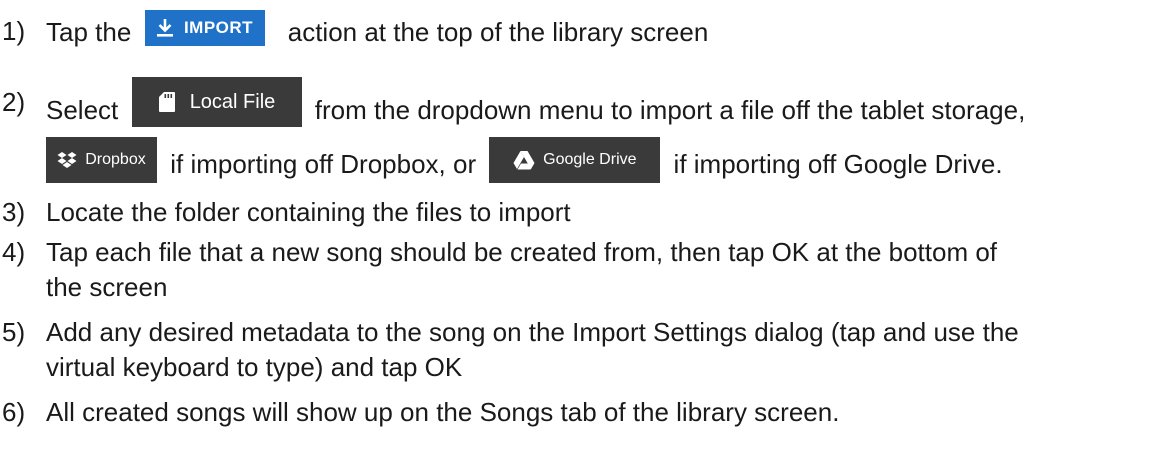 The width and height of the screenshot is (1166, 466). What do you see at coordinates (14, 31) in the screenshot?
I see `step-number: 1)` at bounding box center [14, 31].